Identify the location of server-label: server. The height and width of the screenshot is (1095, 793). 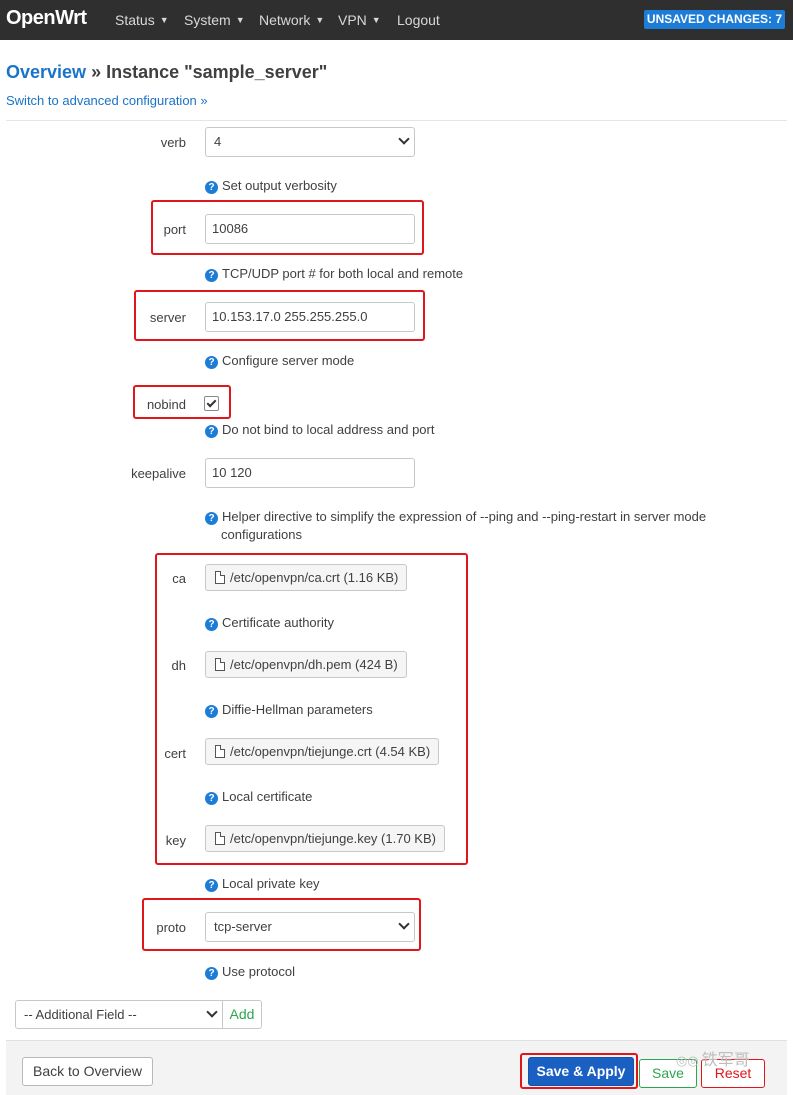
(167, 317).